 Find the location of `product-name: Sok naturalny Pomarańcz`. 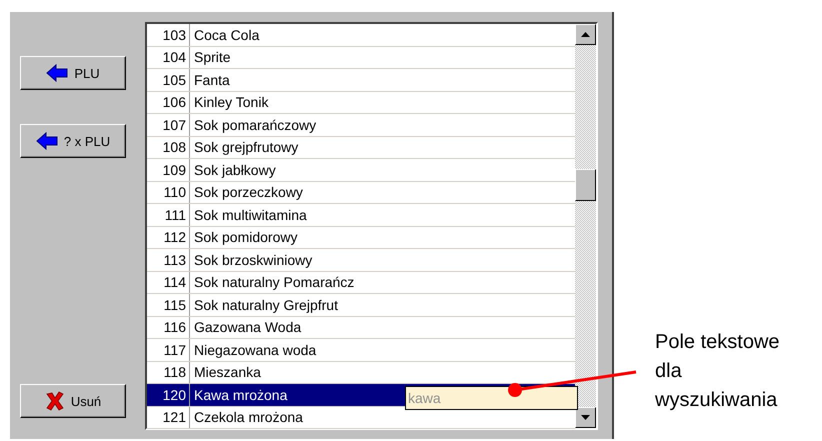

product-name: Sok naturalny Pomarańcz is located at coordinates (273, 282).